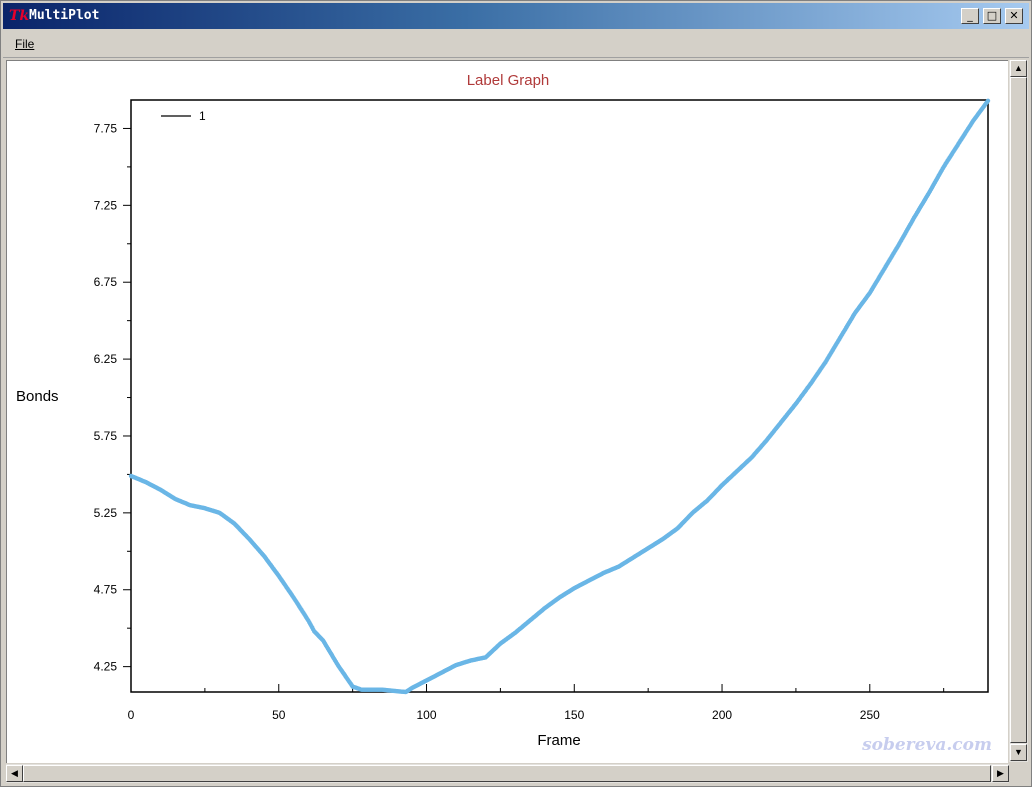  I want to click on minimize-icon: _, so click(970, 15).